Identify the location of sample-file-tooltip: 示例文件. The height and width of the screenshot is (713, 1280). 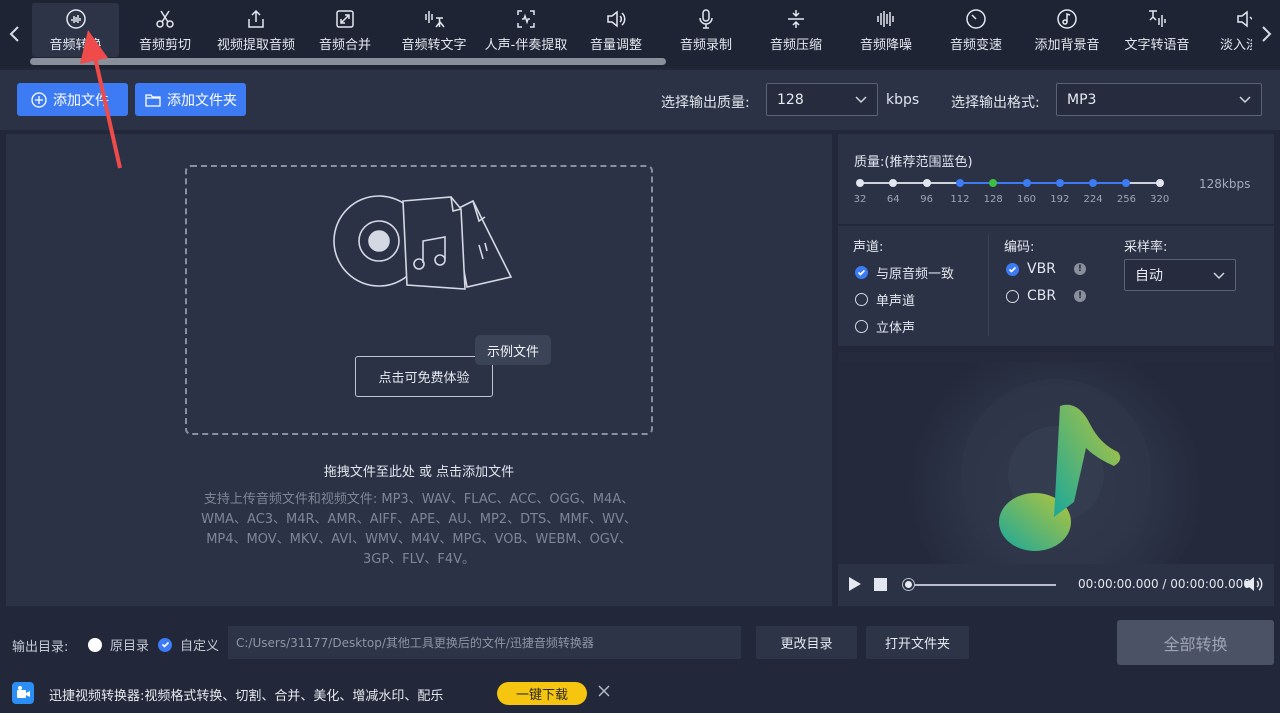
(513, 350).